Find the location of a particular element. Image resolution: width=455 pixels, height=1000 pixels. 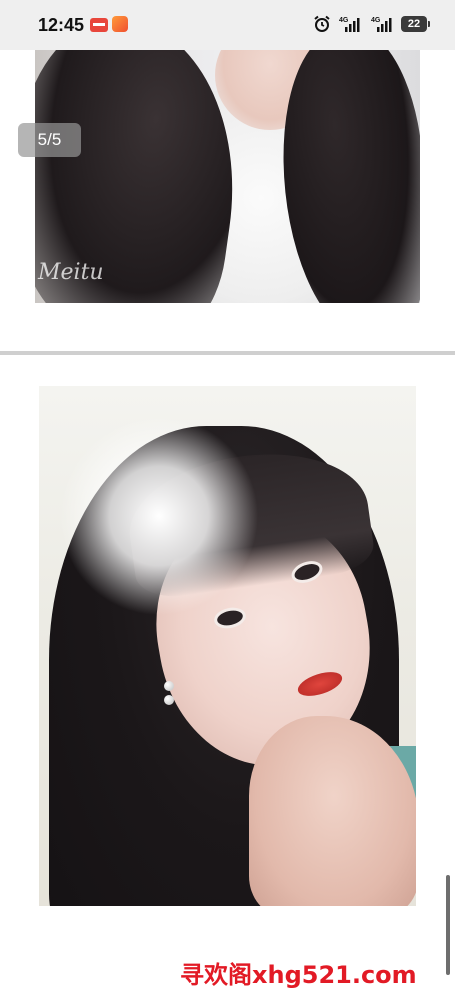

divider is located at coordinates (227, 353).